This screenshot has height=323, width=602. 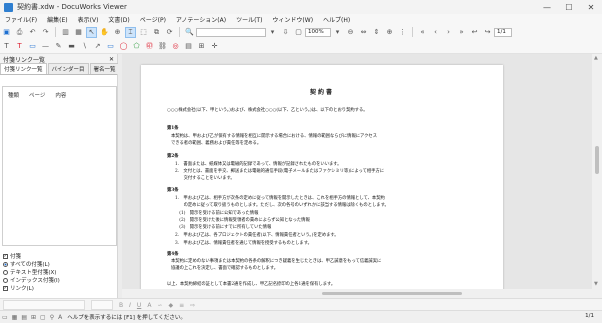 I want to click on menu-view: 表示(V), so click(x=88, y=19).